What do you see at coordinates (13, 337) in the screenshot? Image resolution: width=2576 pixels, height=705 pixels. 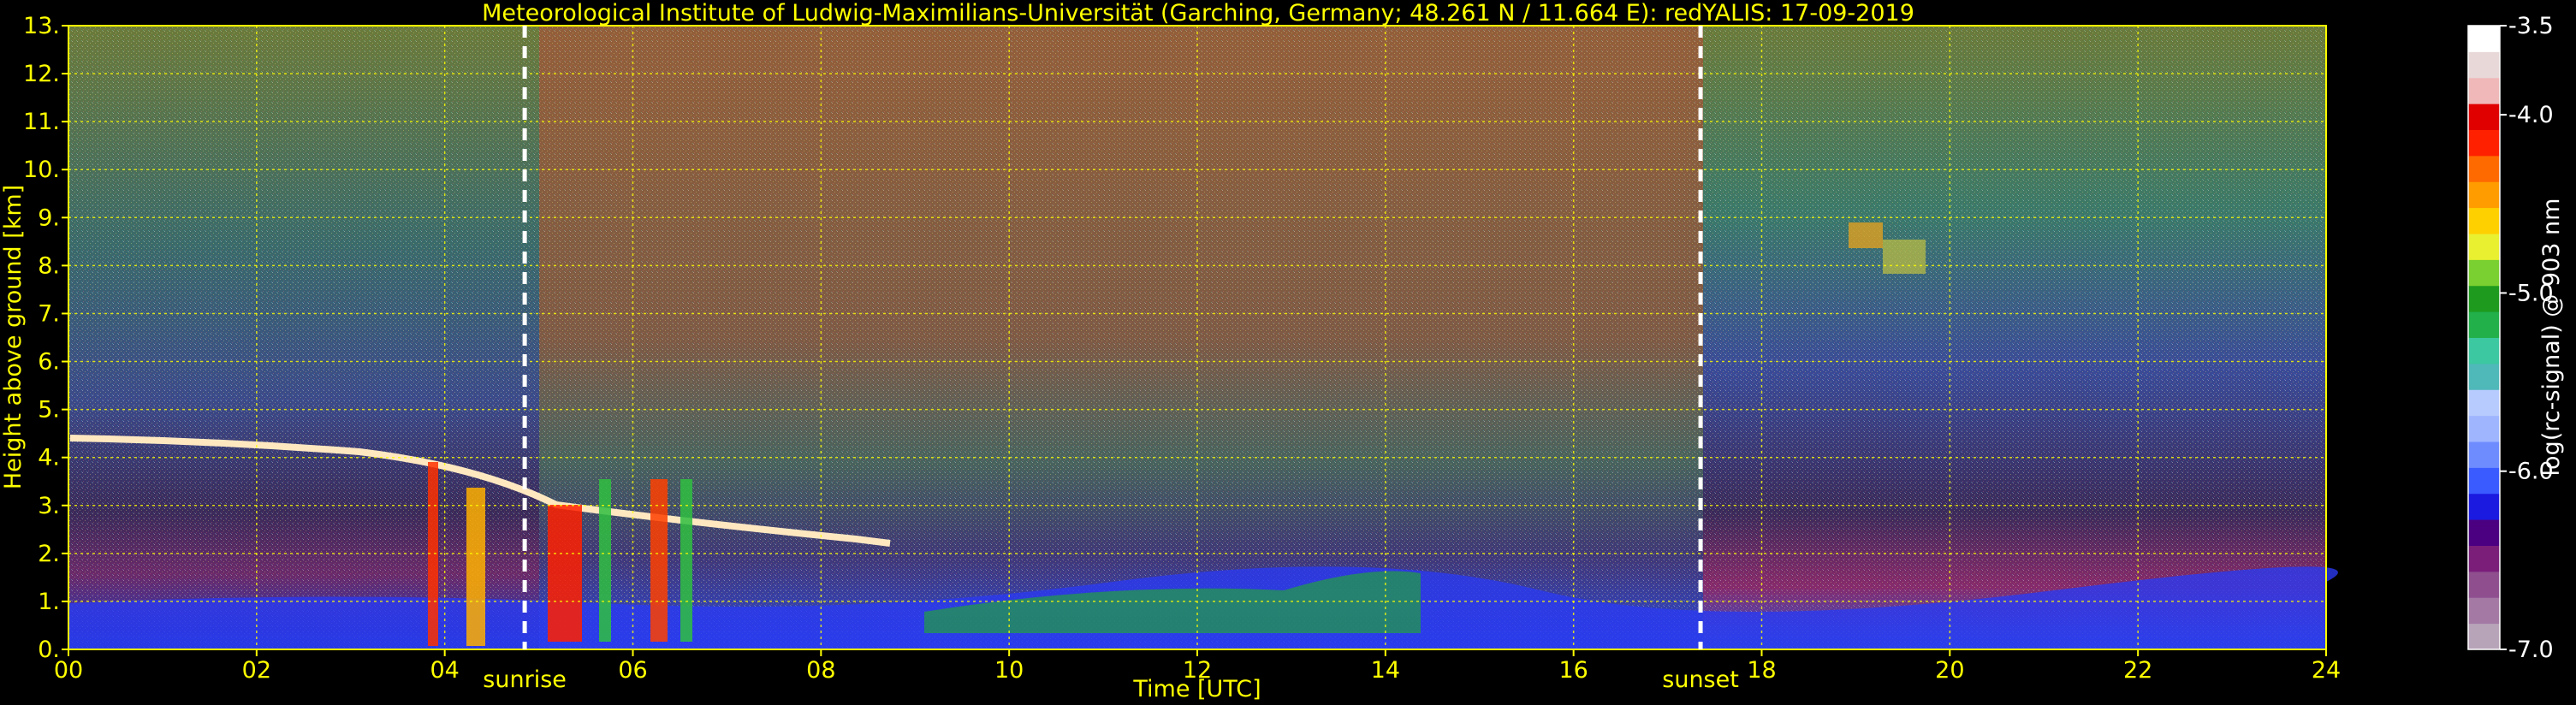 I see `y-axis-label: Height above ground [km]` at bounding box center [13, 337].